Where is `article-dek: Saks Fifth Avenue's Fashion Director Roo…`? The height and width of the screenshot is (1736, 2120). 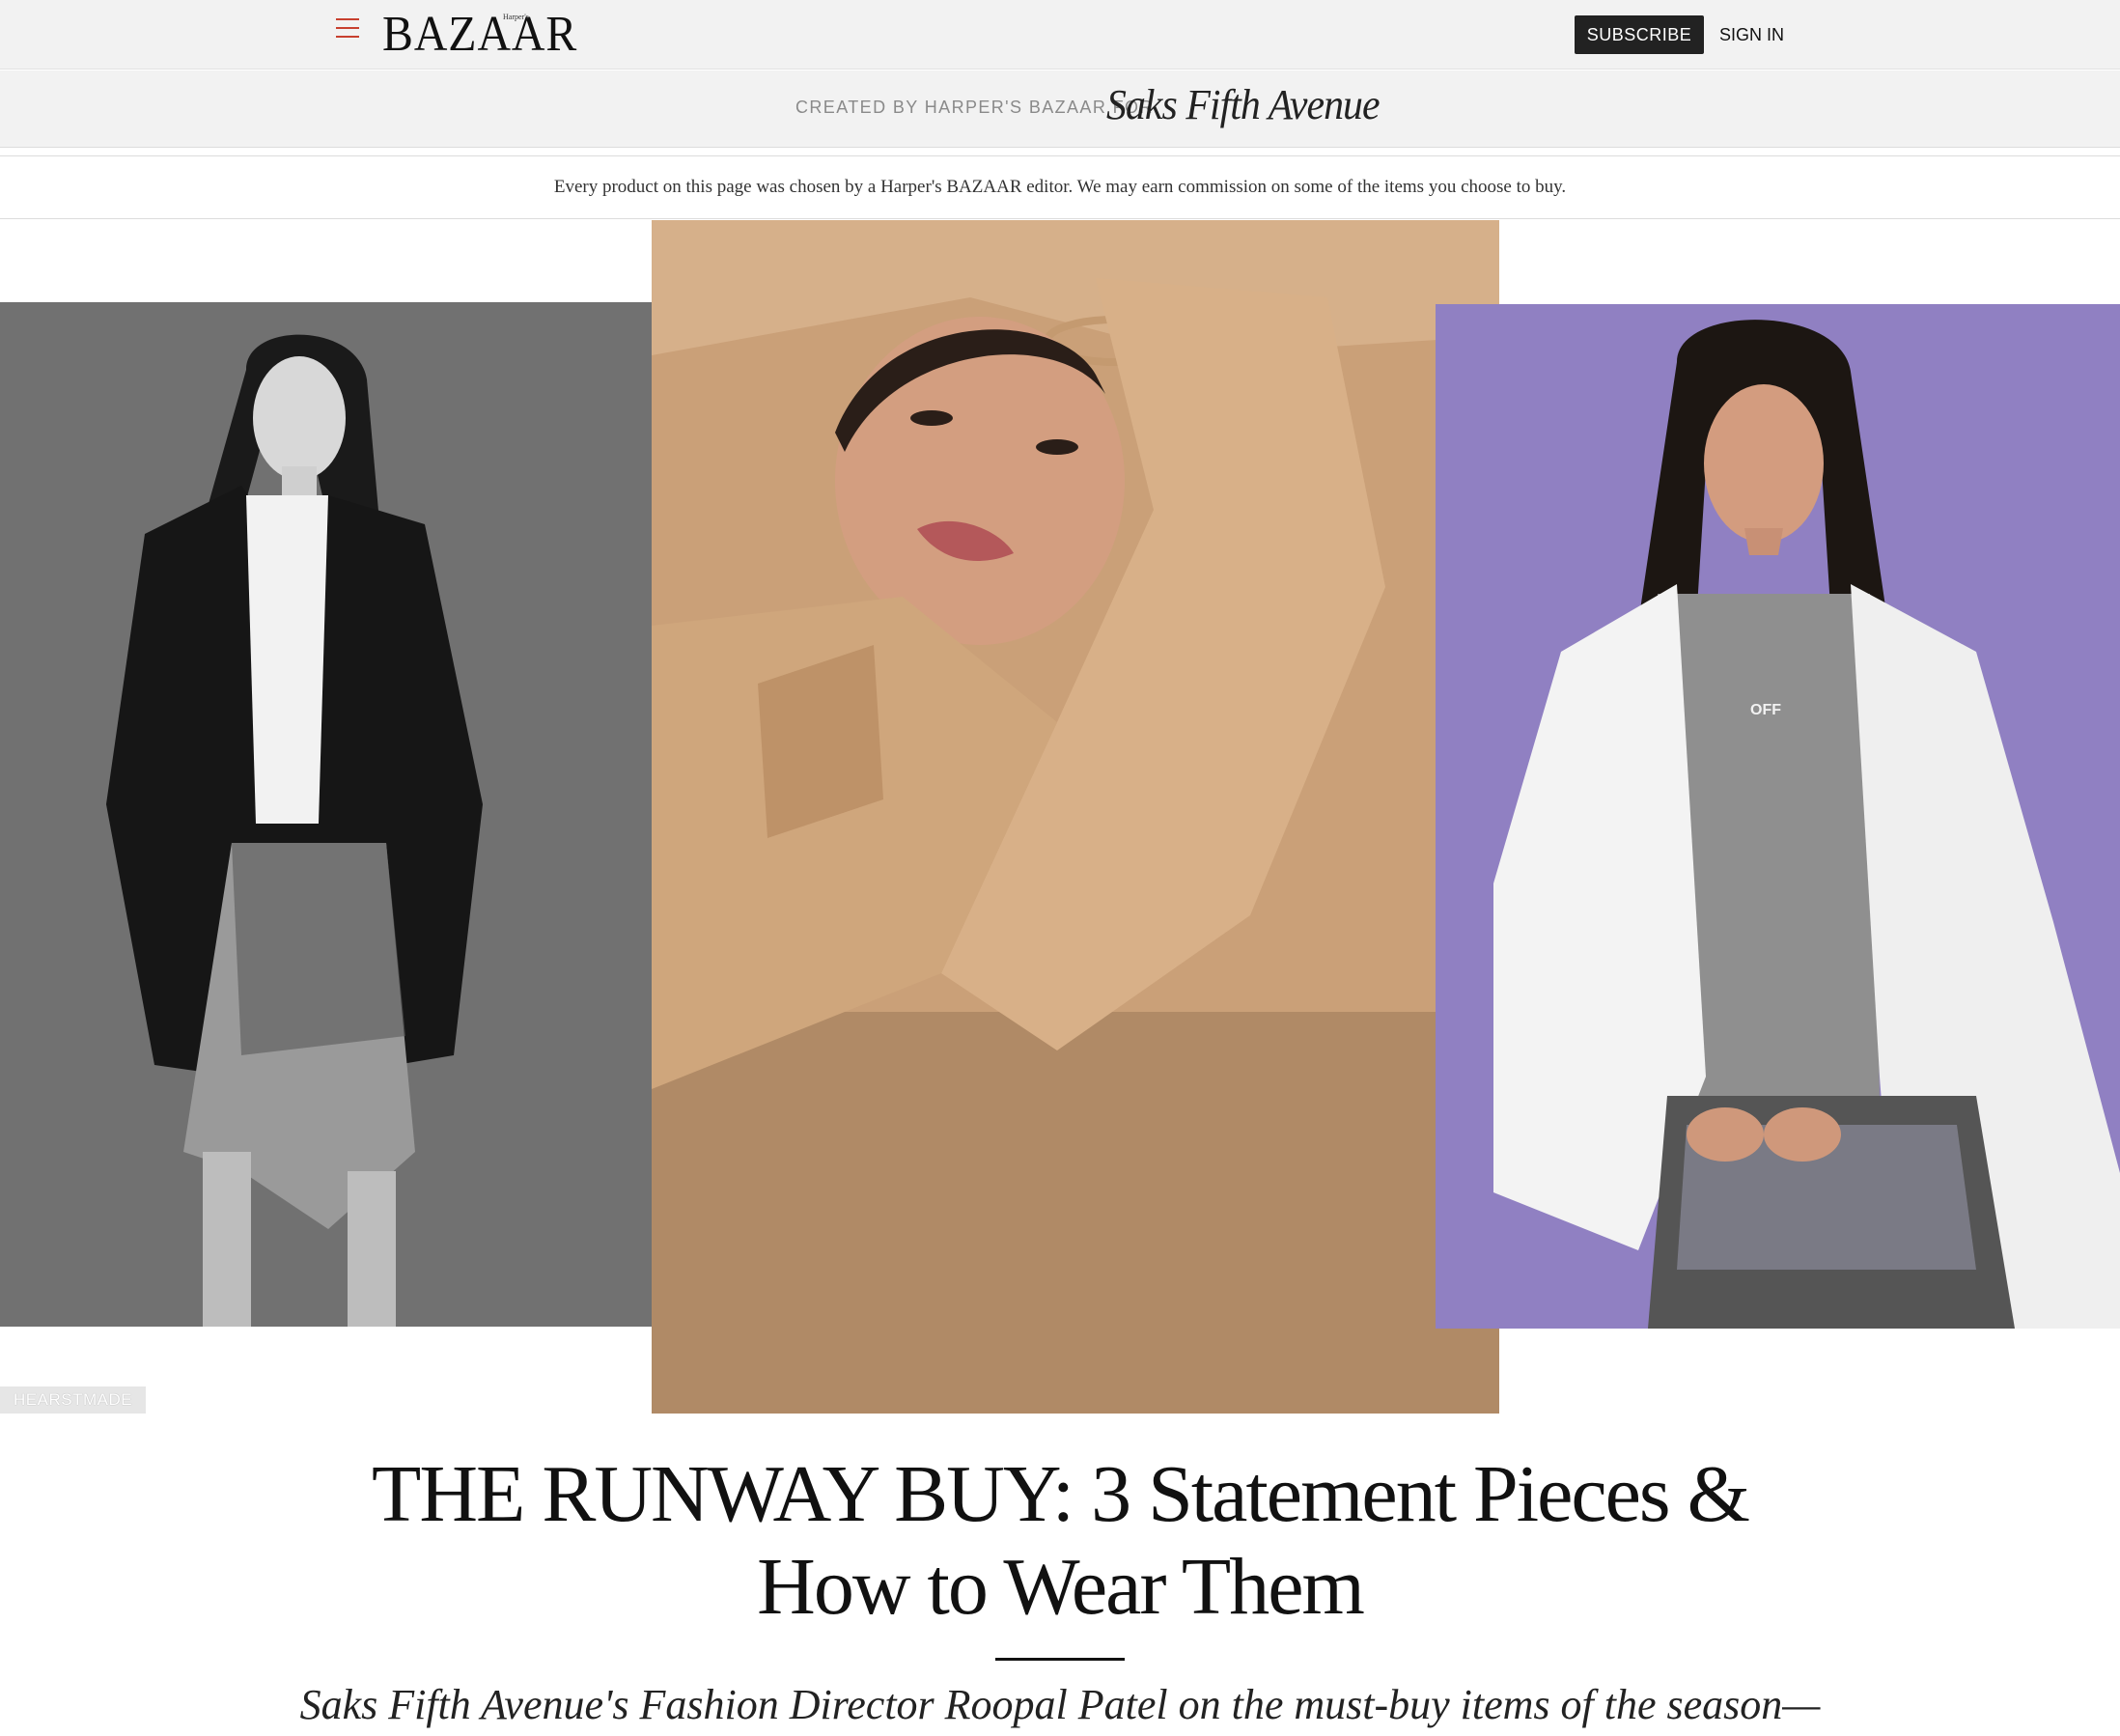
article-dek: Saks Fifth Avenue's Fashion Director Roo… is located at coordinates (1060, 1705).